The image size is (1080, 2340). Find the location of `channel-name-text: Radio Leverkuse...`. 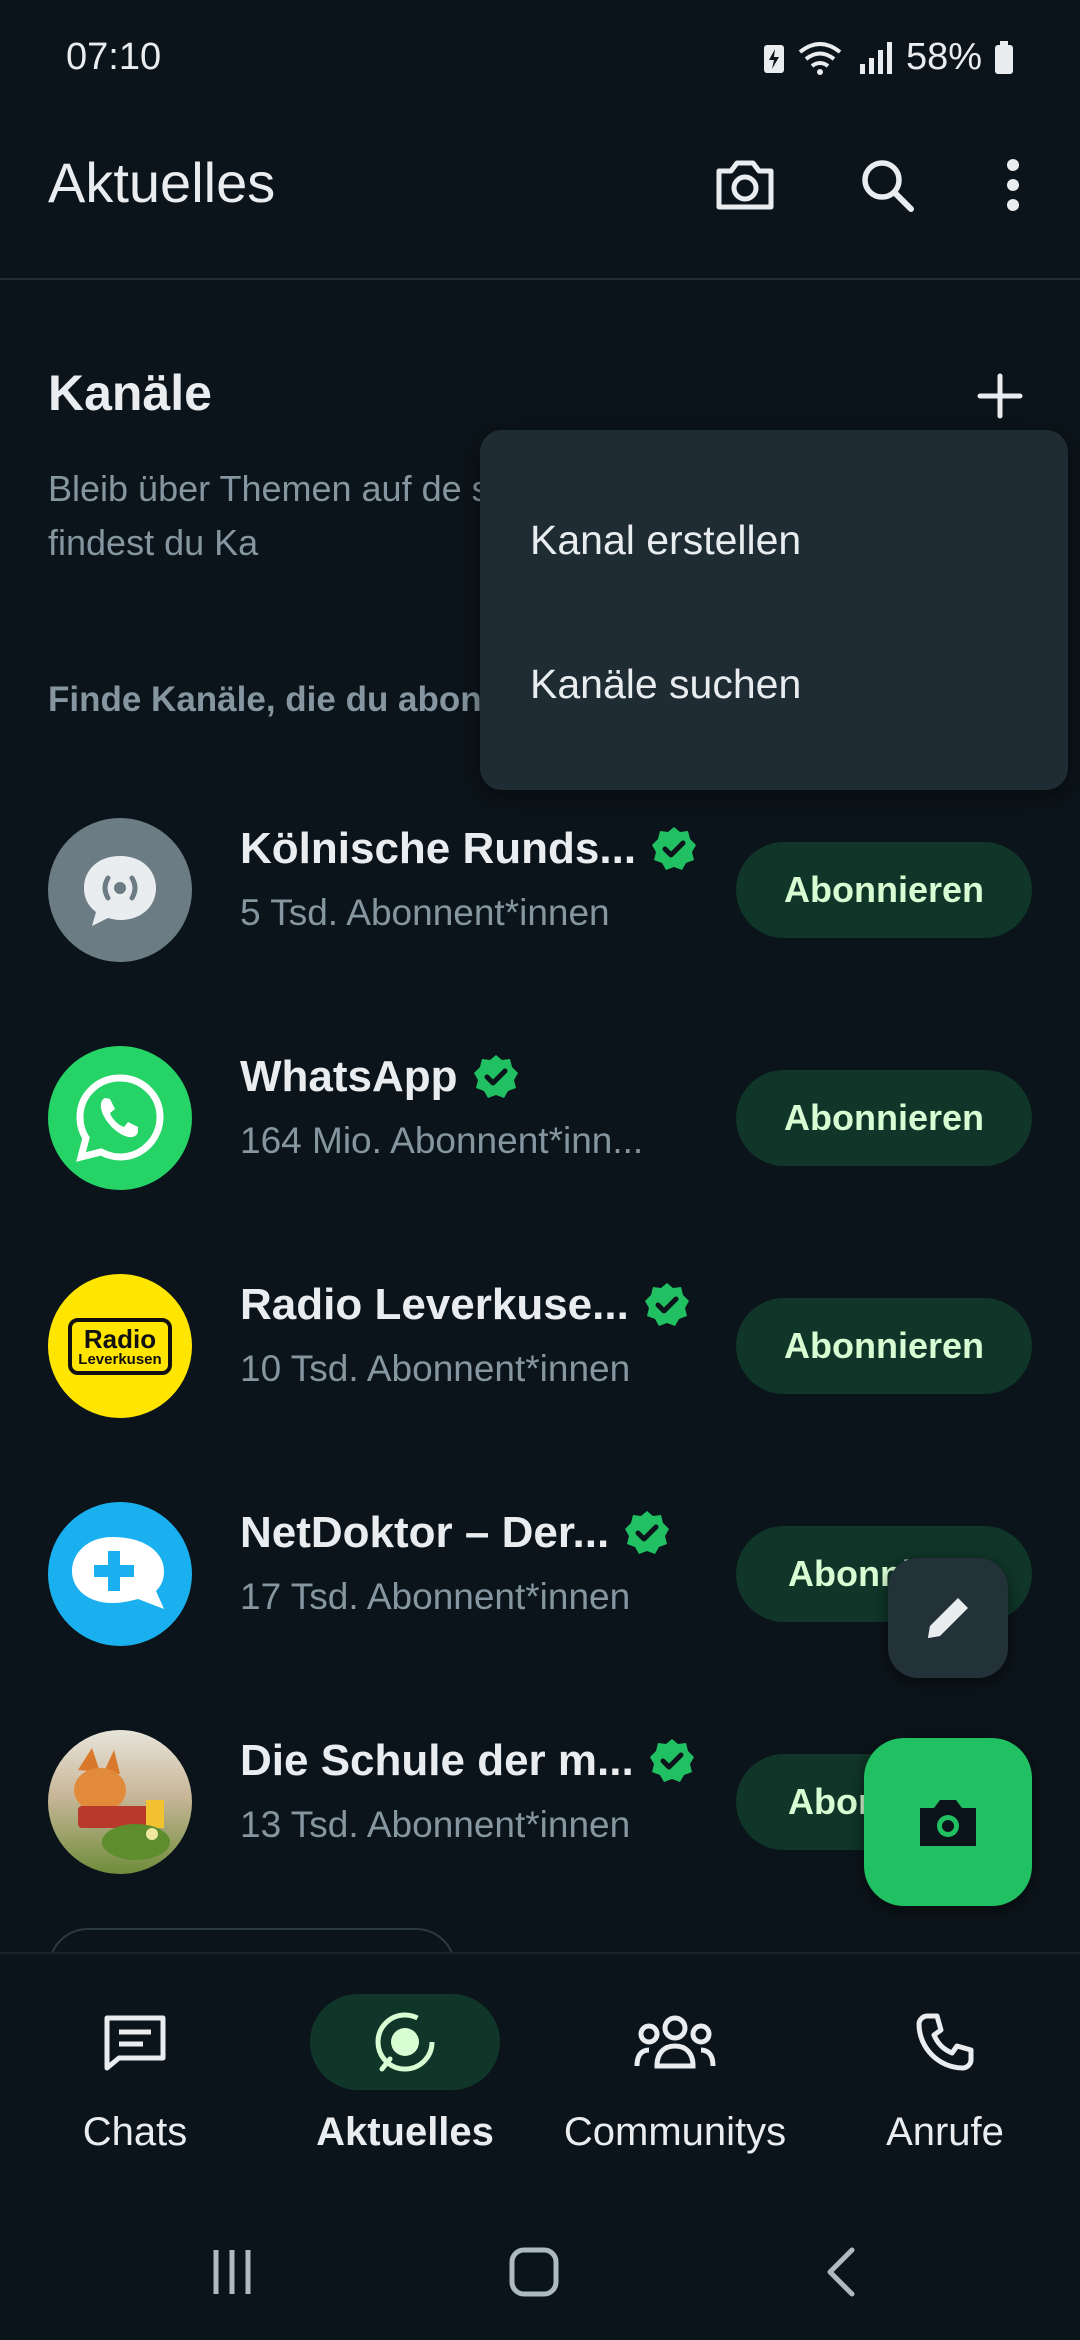

channel-name-text: Radio Leverkuse... is located at coordinates (434, 1304).